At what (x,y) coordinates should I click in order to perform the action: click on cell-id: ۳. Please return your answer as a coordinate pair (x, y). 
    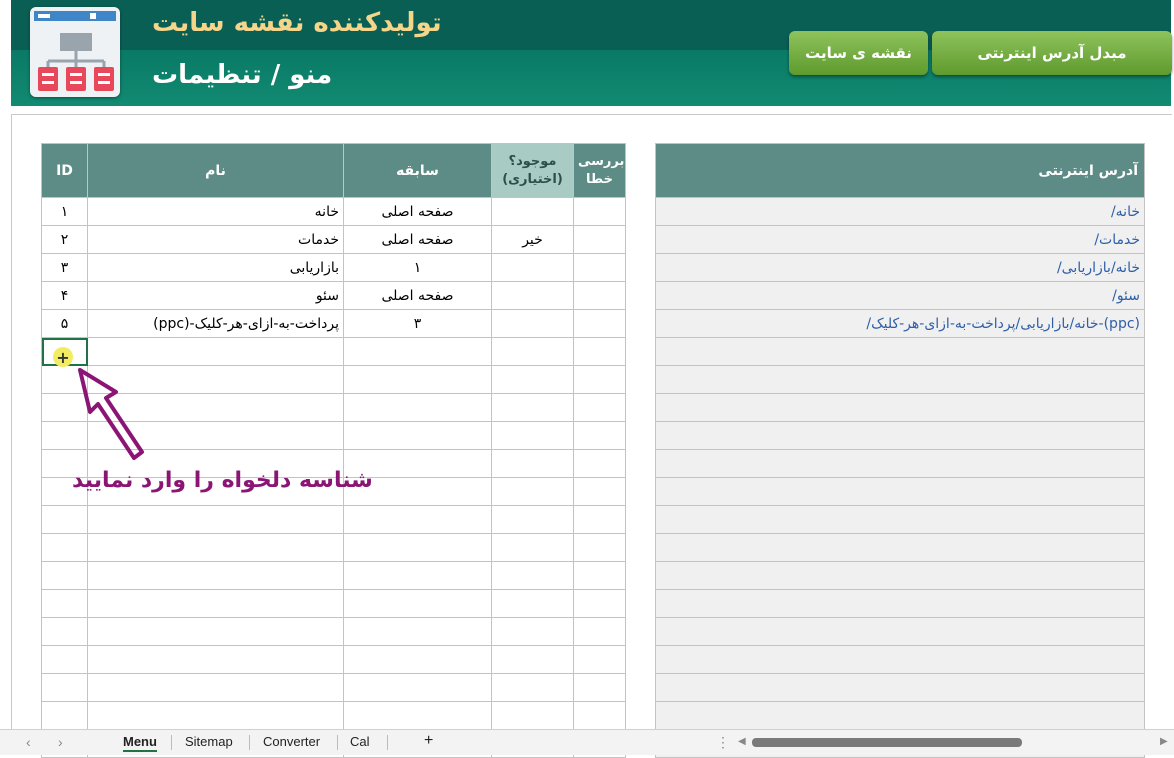
    Looking at the image, I should click on (64, 267).